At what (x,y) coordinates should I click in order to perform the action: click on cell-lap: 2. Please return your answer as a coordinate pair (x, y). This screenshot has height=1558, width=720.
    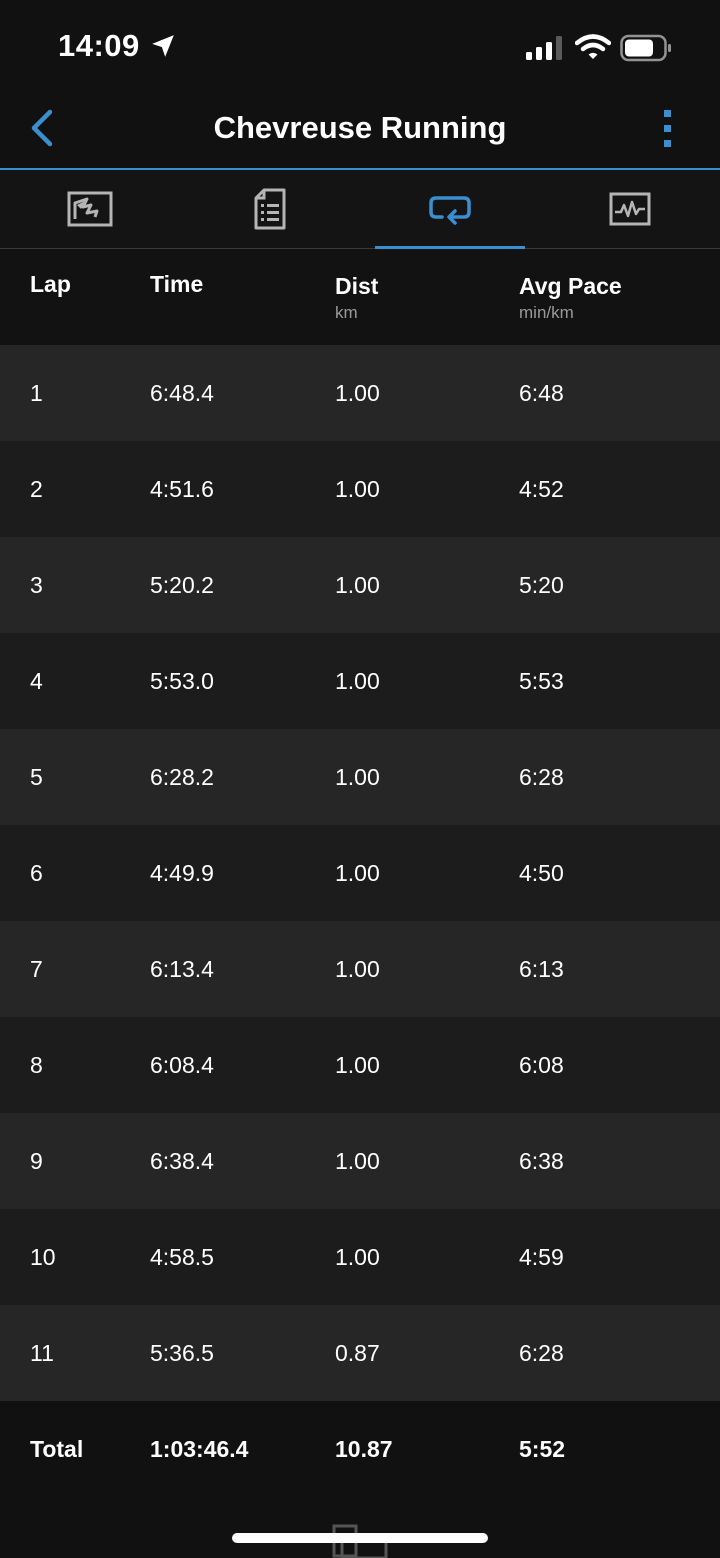
    Looking at the image, I should click on (36, 489).